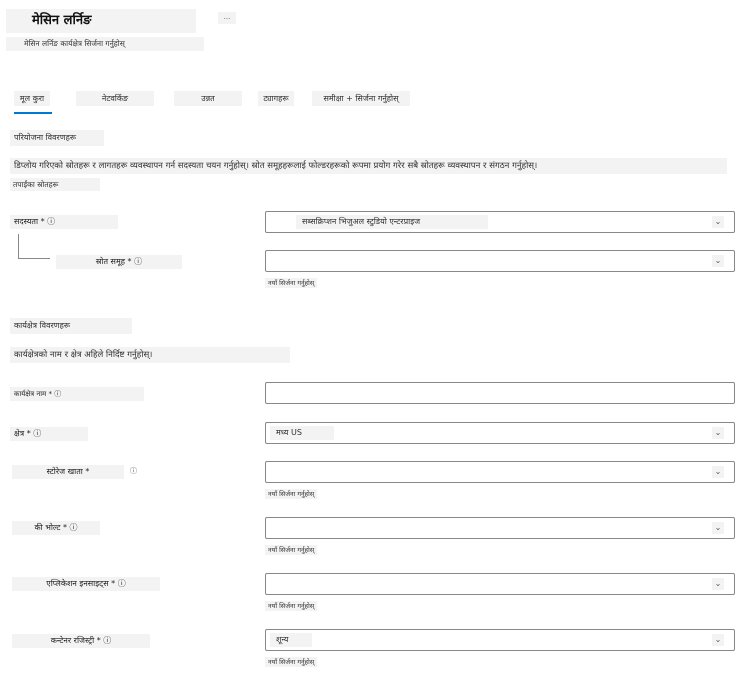  I want to click on project-details-heading: परियोजना विवरणहरू, so click(57, 138).